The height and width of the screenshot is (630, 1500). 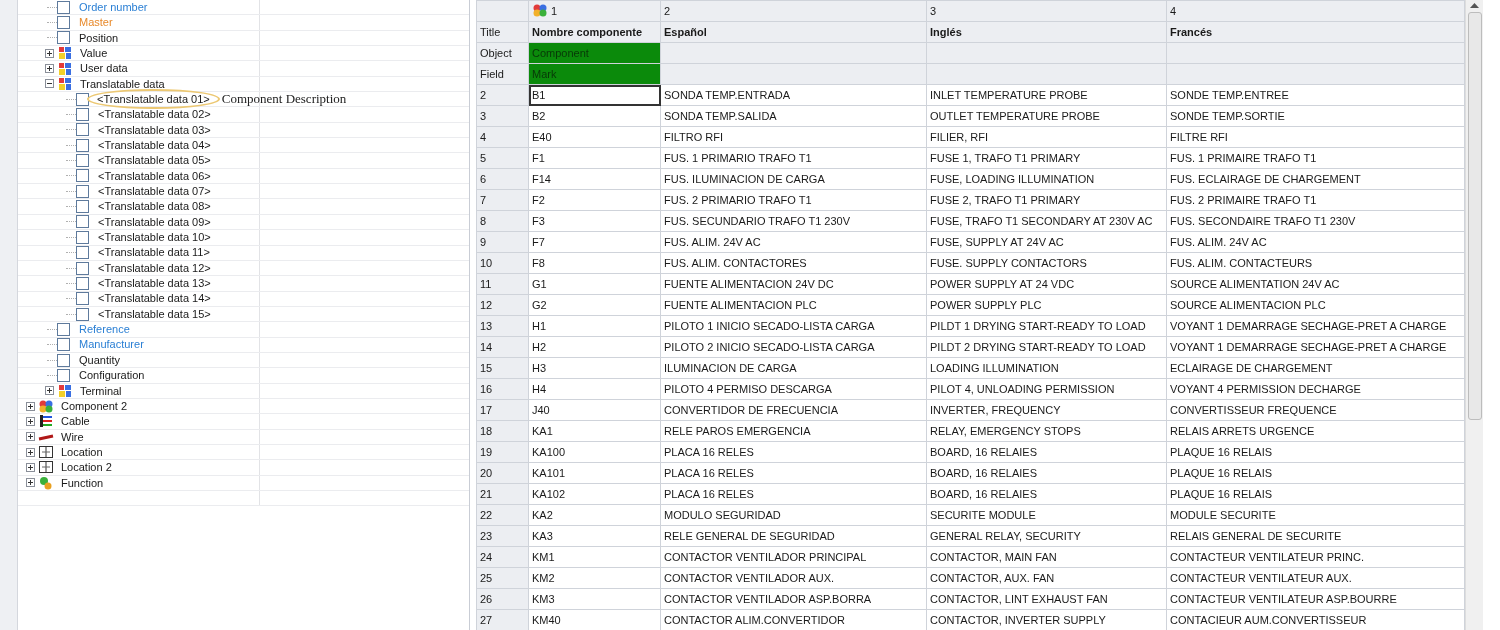 I want to click on table-cell: Inglés, so click(x=1046, y=32).